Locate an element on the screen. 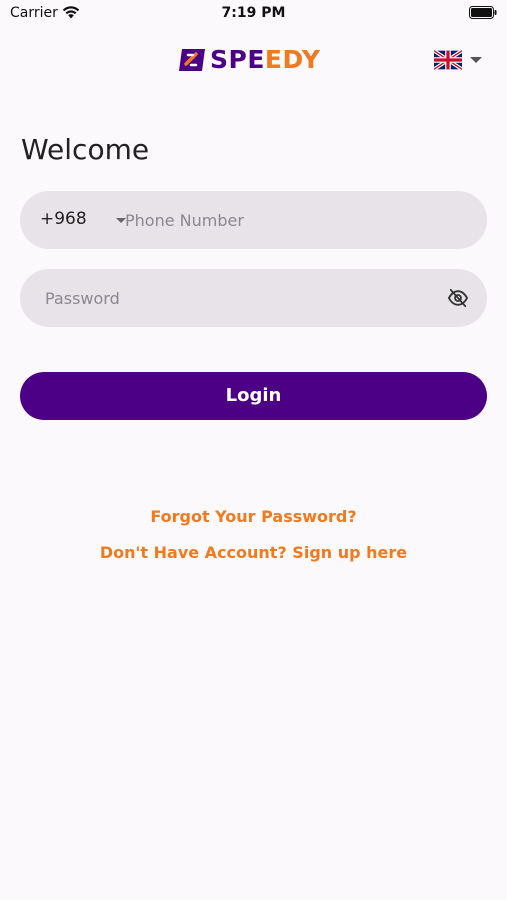  language-selector is located at coordinates (459, 60).